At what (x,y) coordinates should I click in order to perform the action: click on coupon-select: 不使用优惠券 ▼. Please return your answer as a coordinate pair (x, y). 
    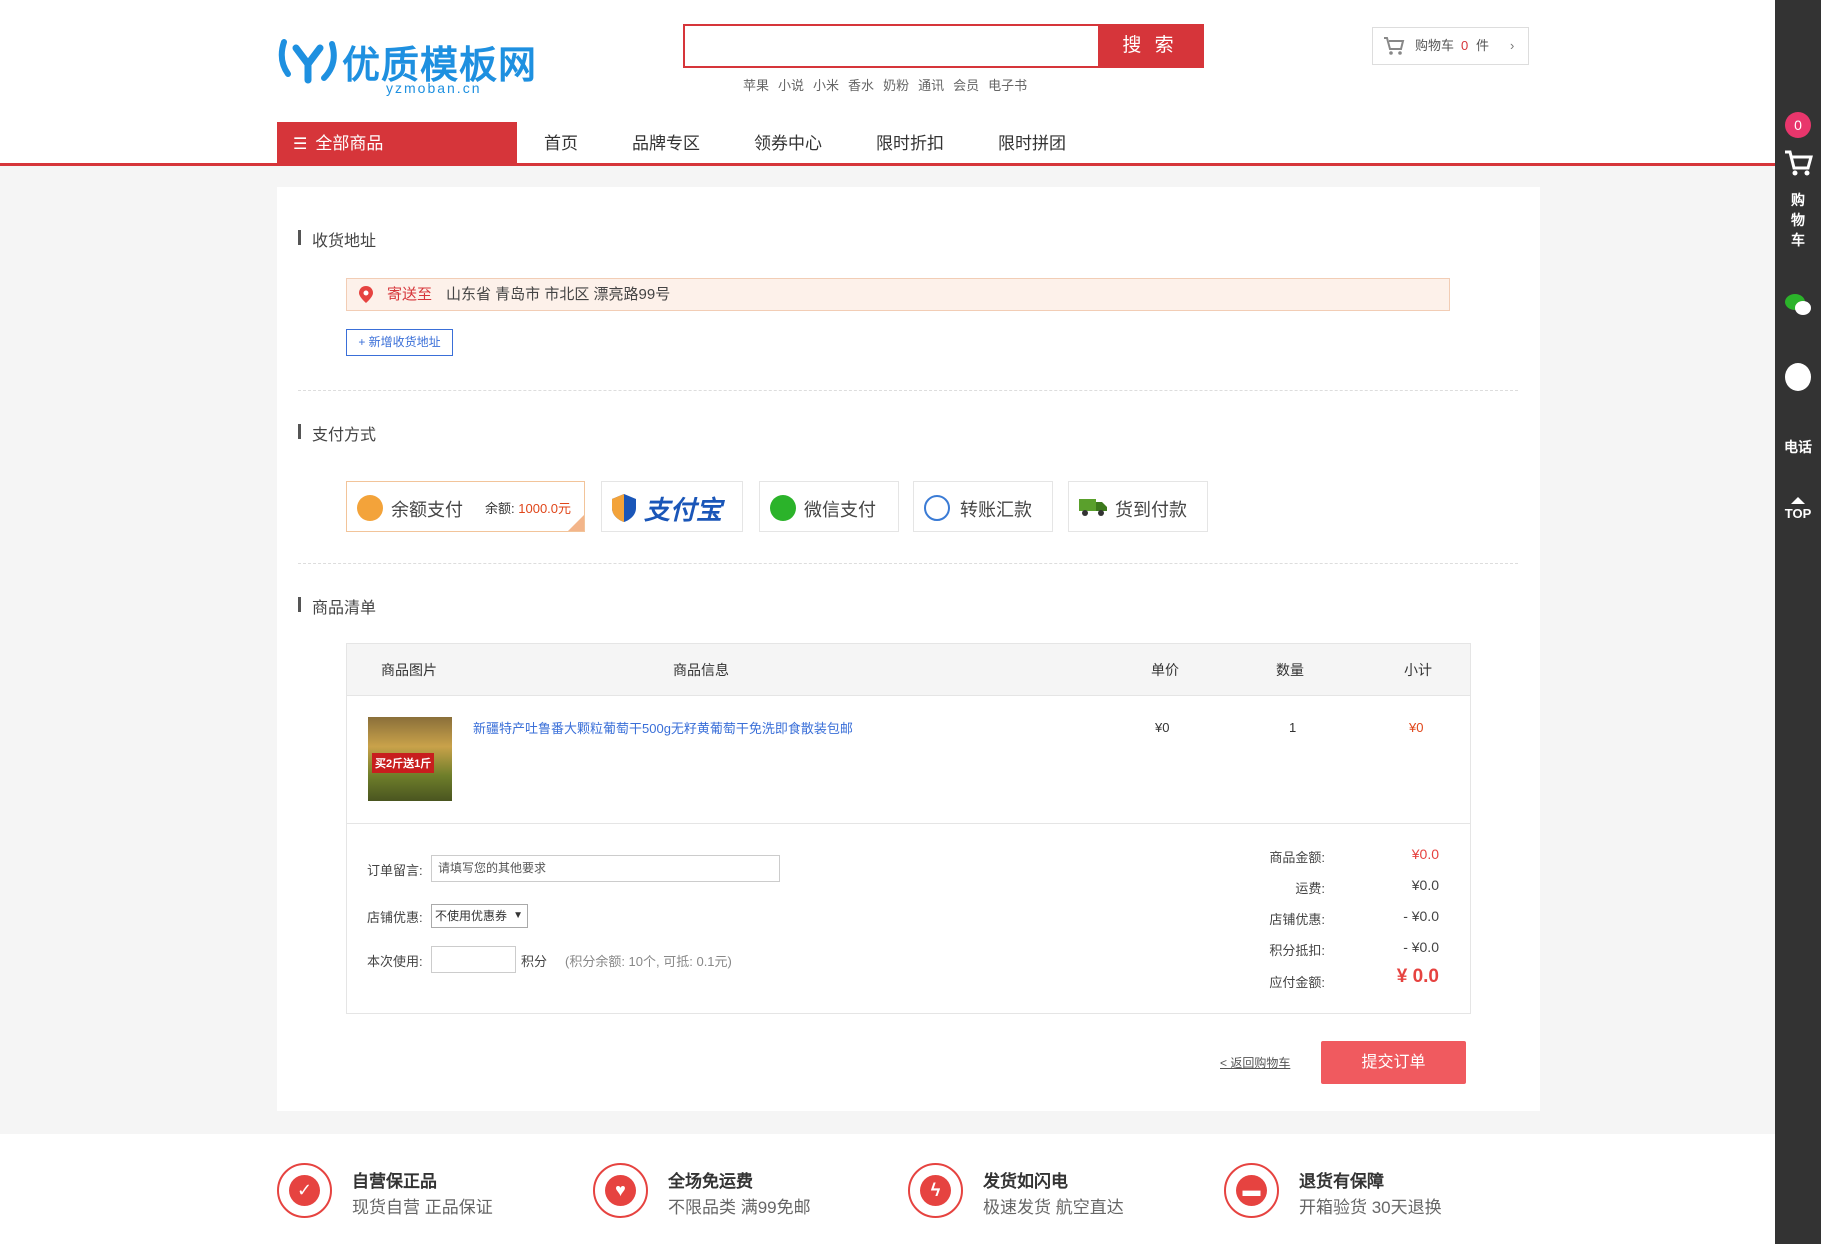
    Looking at the image, I should click on (479, 916).